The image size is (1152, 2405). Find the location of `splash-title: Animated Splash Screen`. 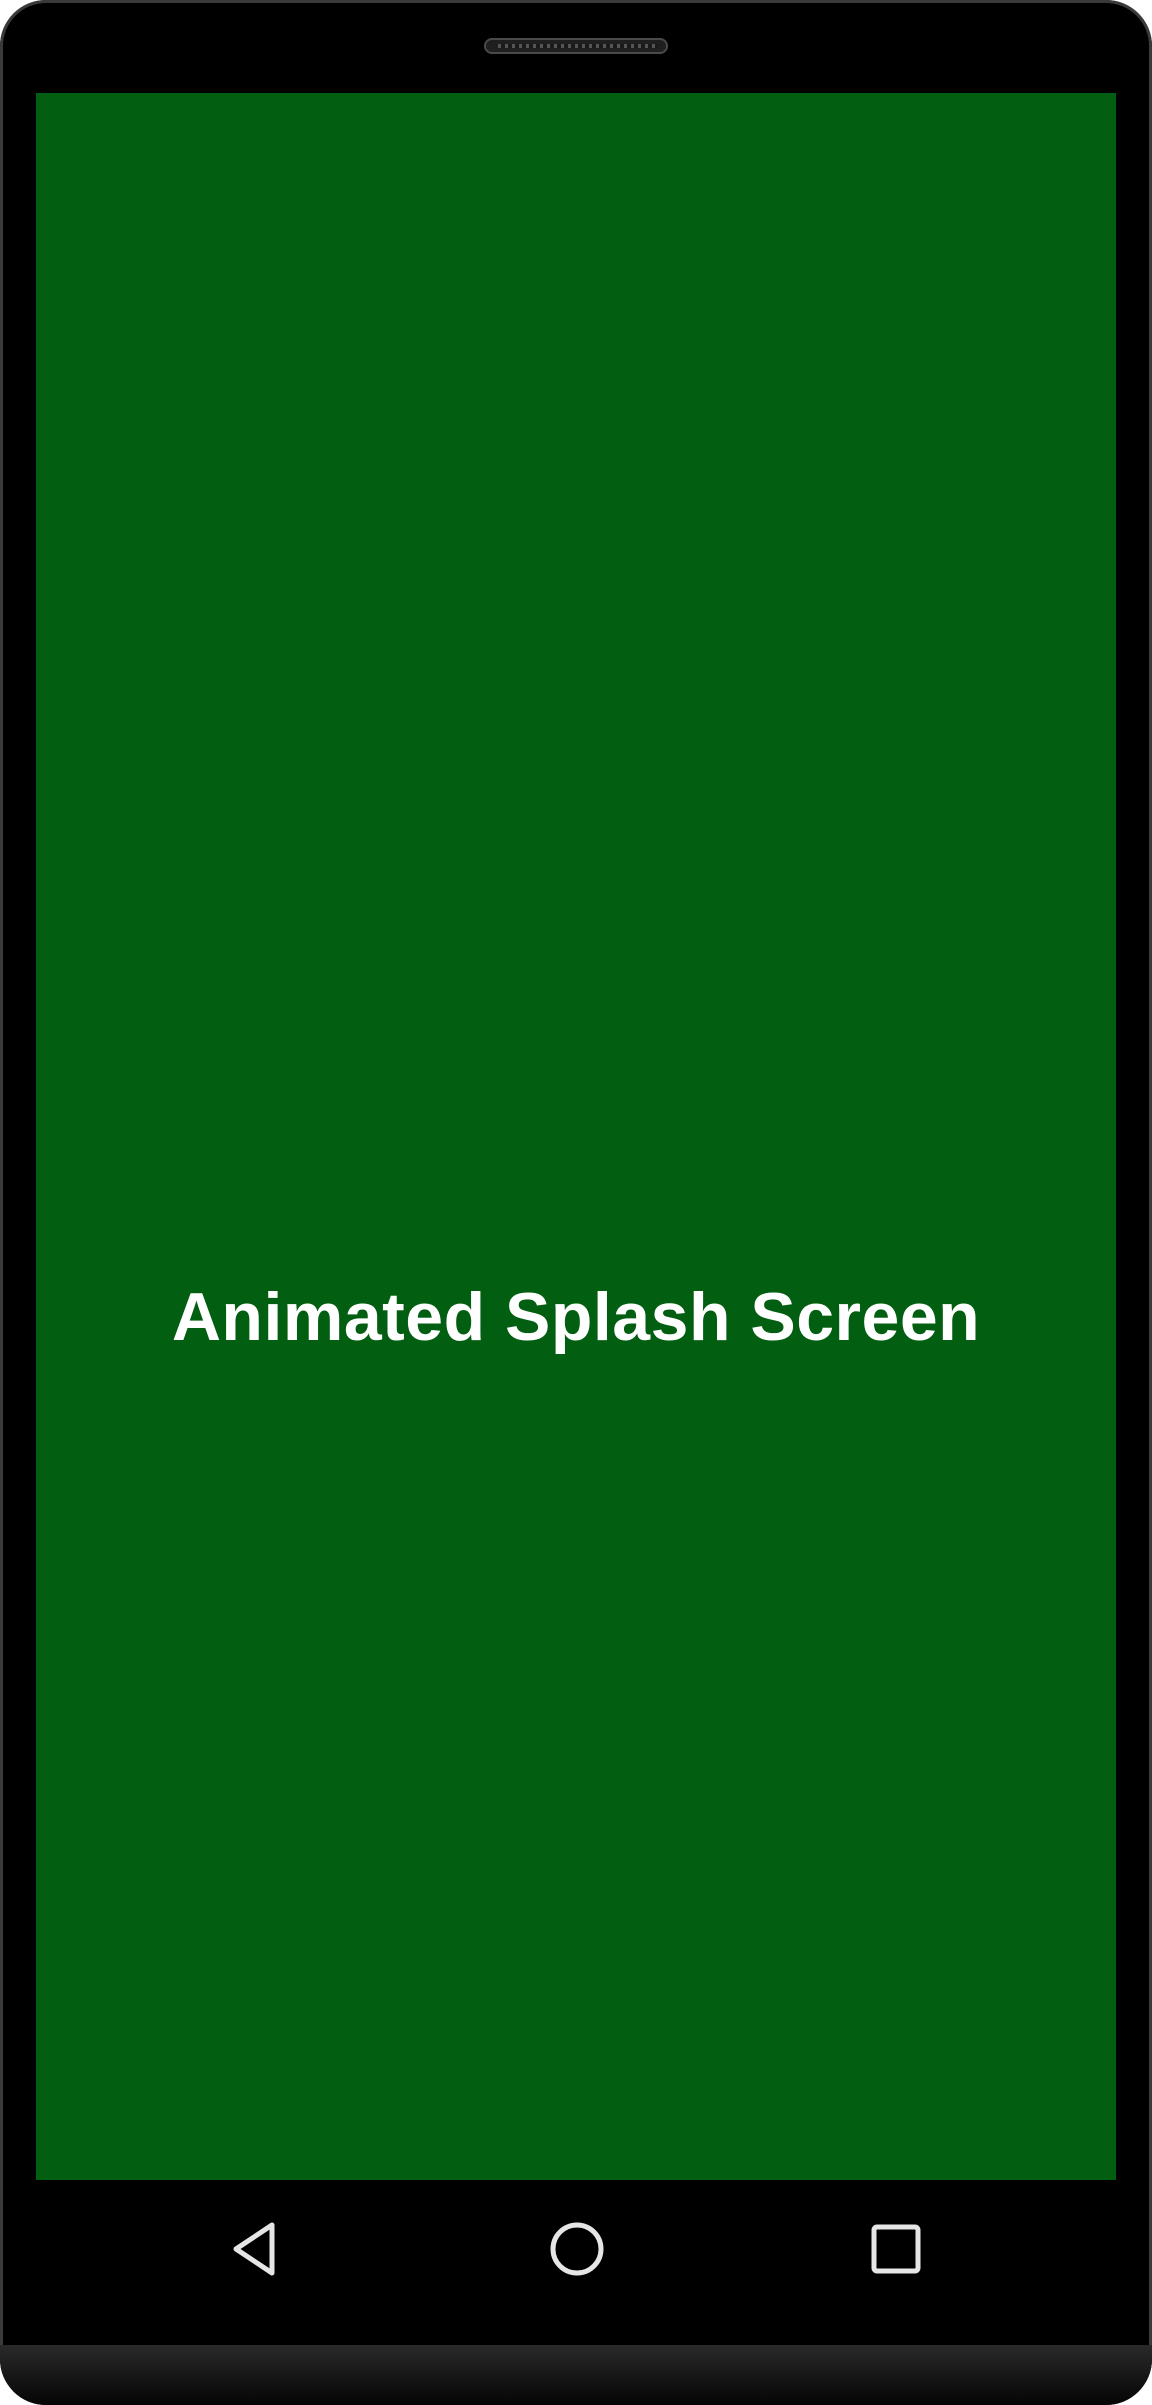

splash-title: Animated Splash Screen is located at coordinates (576, 1317).